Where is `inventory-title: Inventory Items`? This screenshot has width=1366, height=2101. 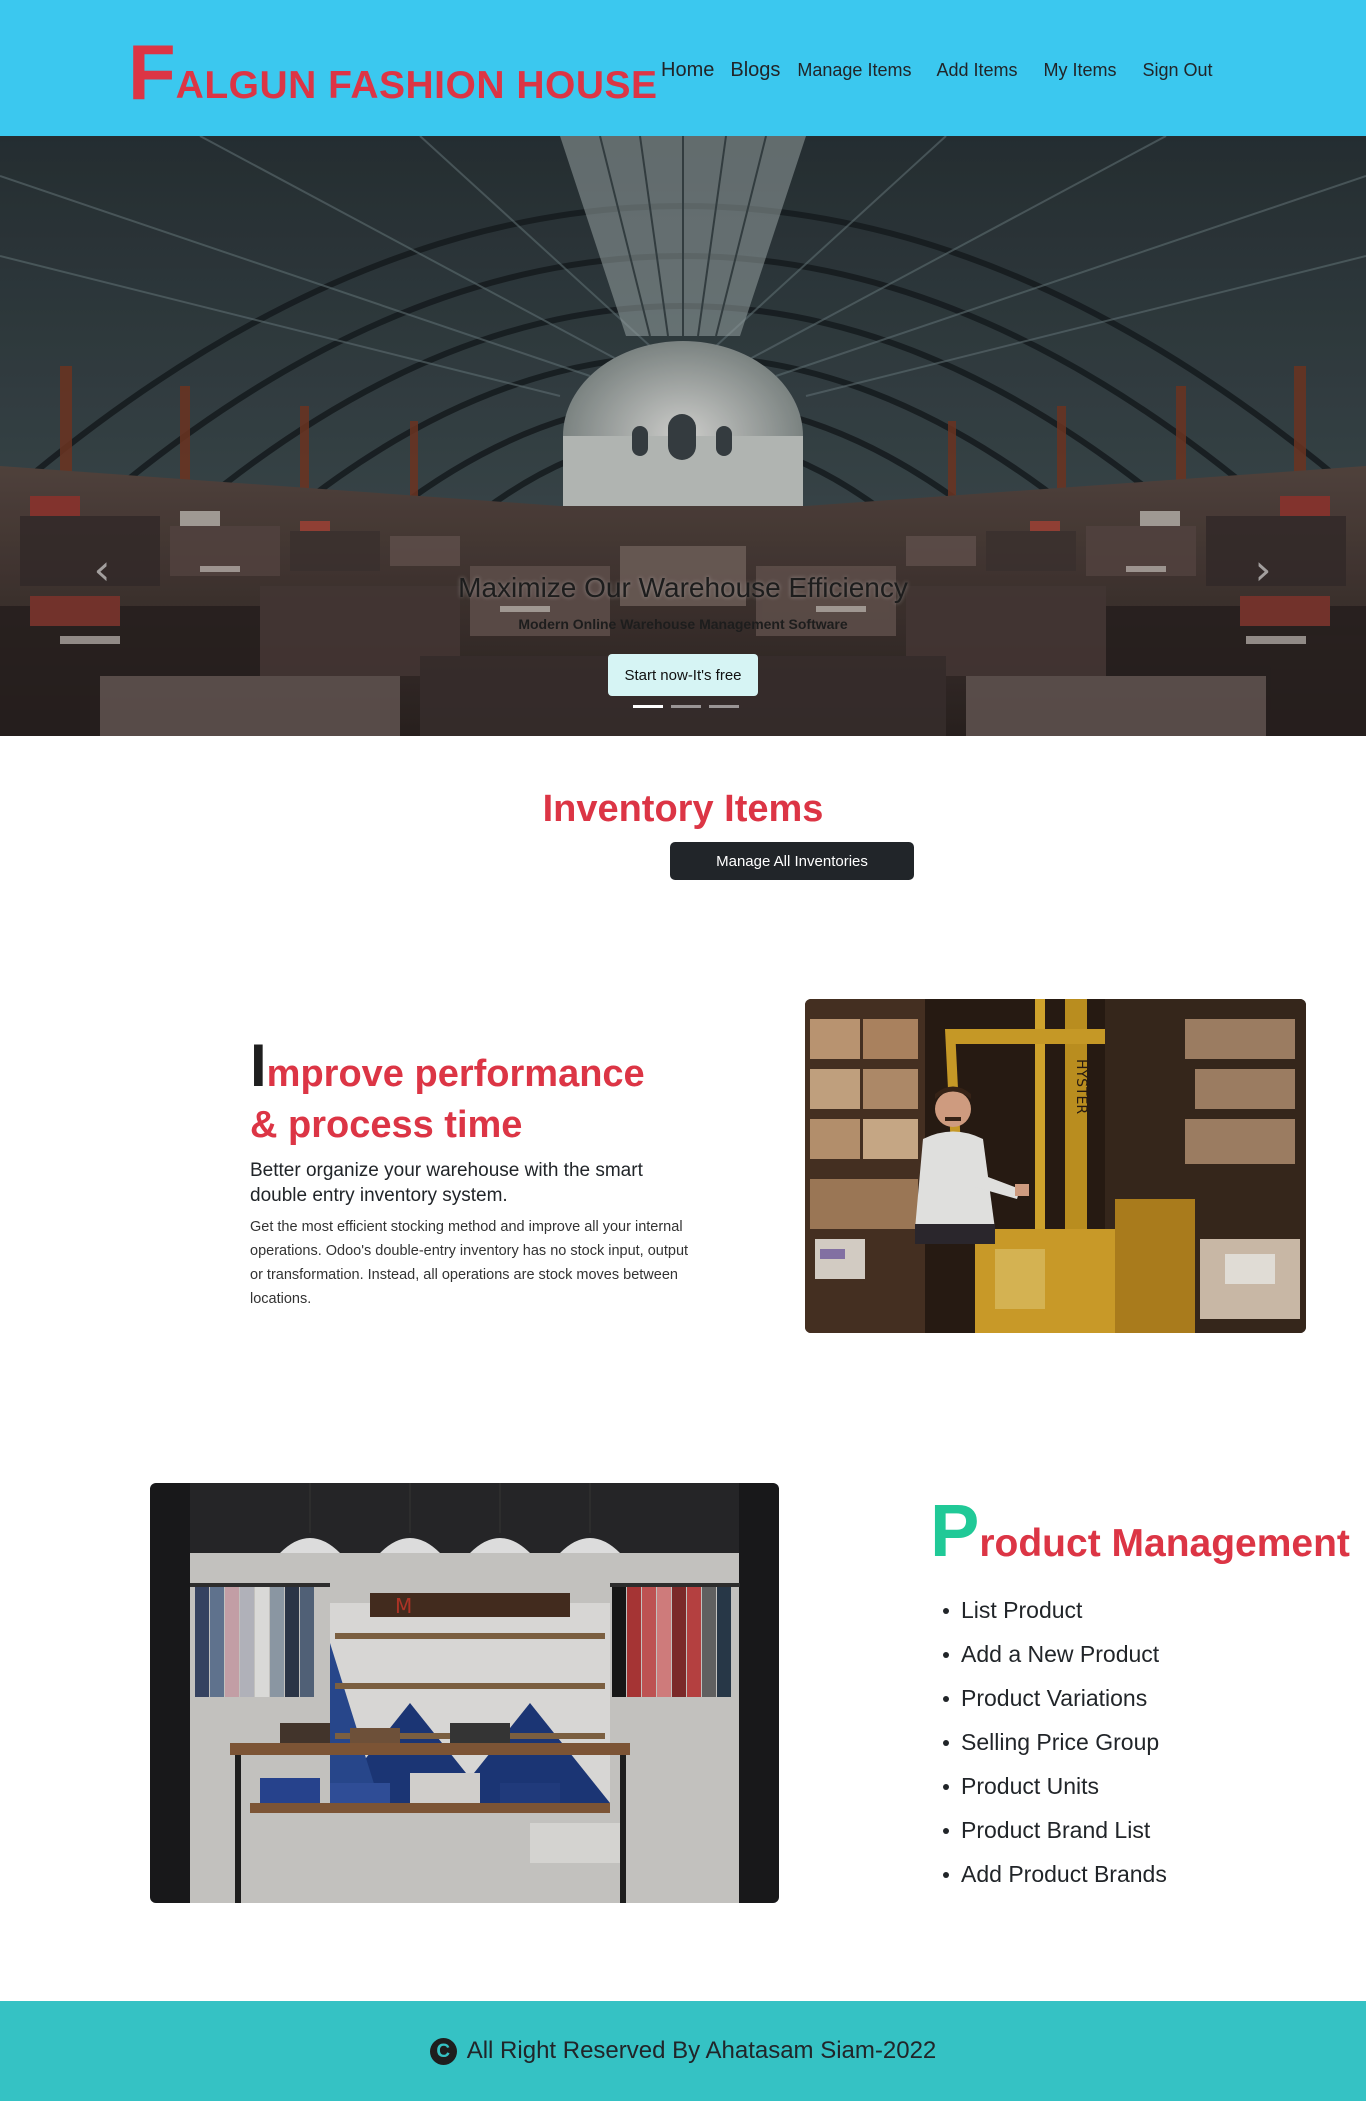 inventory-title: Inventory Items is located at coordinates (683, 809).